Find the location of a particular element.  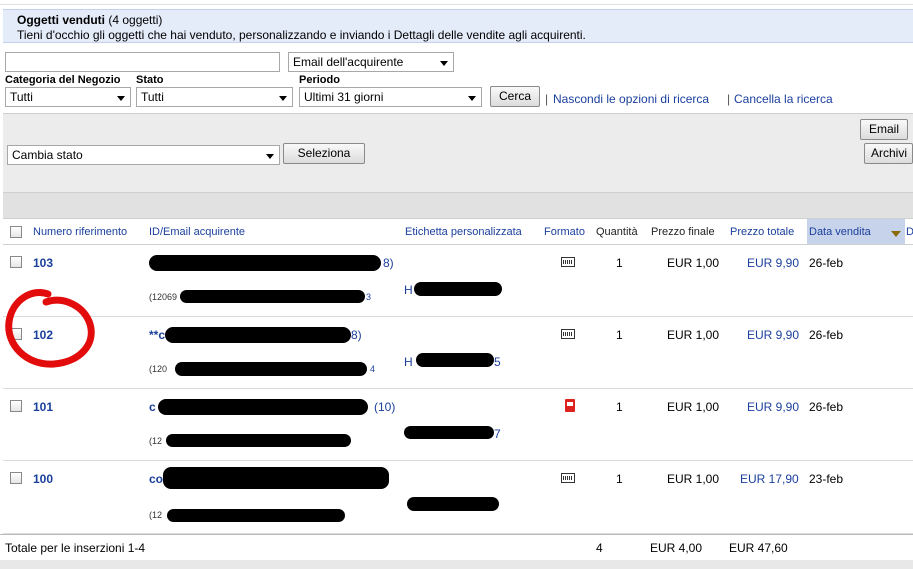

buyer-id-link: **c is located at coordinates (157, 335).